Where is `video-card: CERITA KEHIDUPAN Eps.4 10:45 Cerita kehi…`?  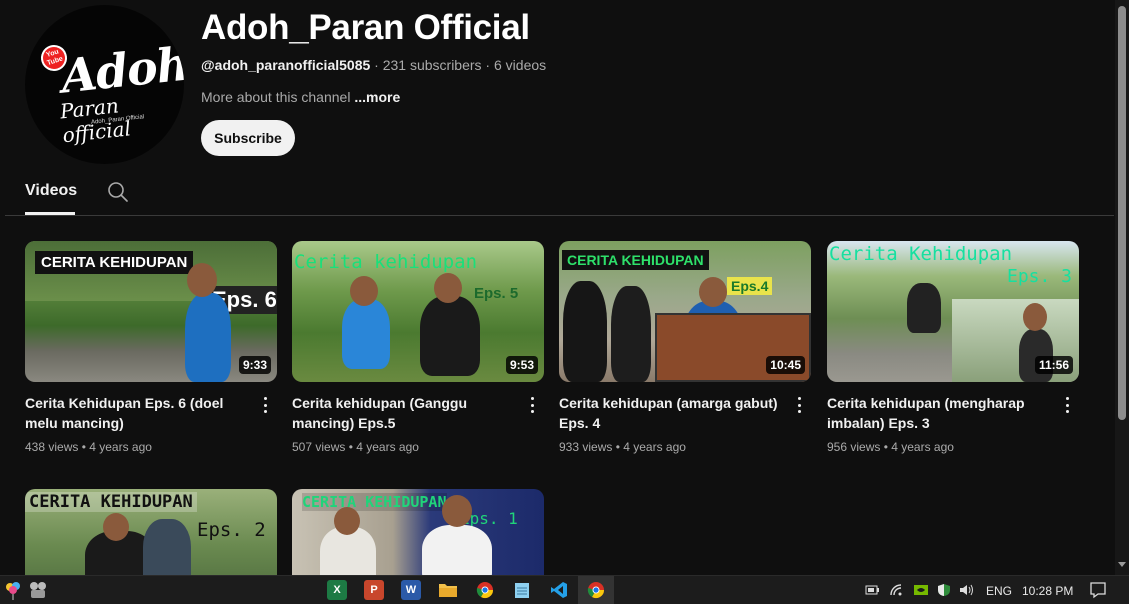 video-card: CERITA KEHIDUPAN Eps.4 10:45 Cerita kehi… is located at coordinates (685, 347).